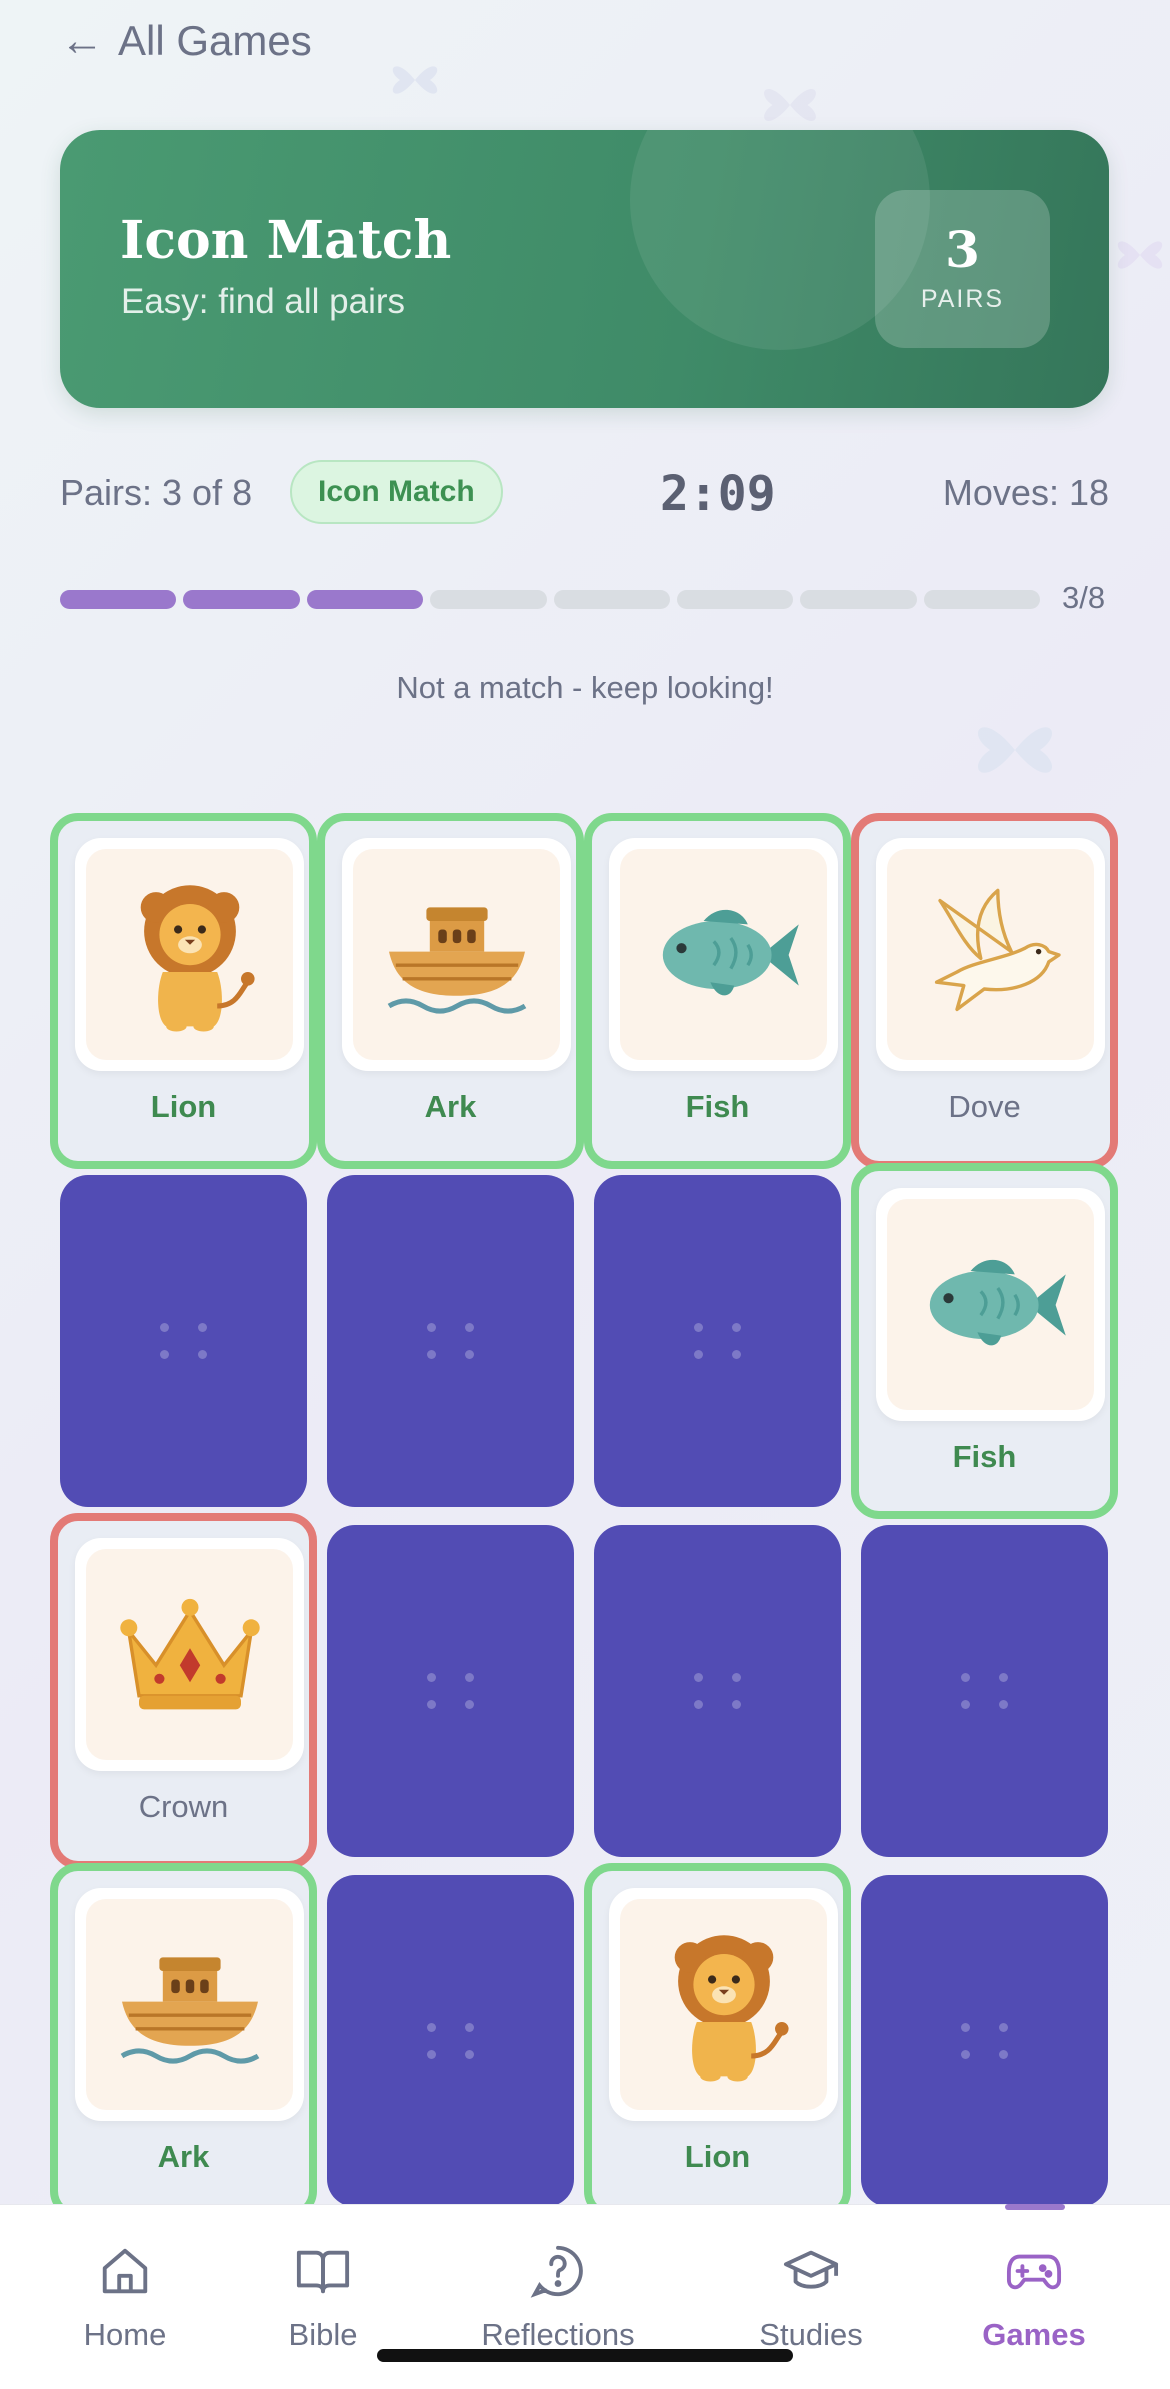 The image size is (1170, 2389). What do you see at coordinates (962, 298) in the screenshot?
I see `pairs-total-label: PAIRS` at bounding box center [962, 298].